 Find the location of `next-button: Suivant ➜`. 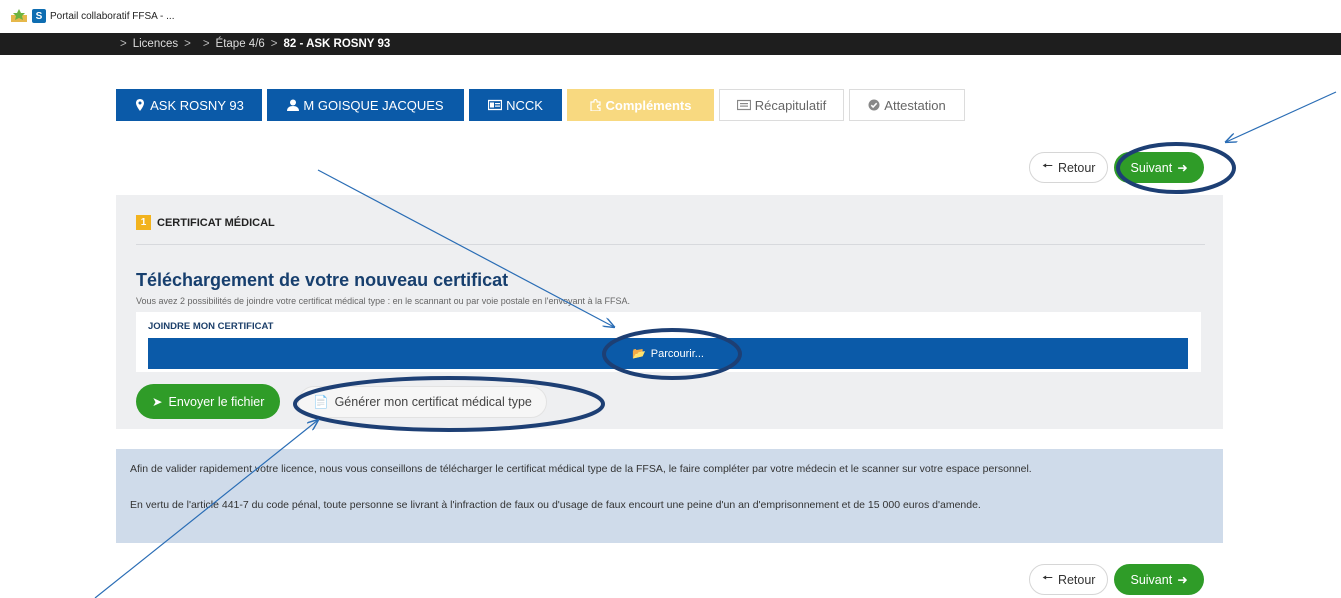

next-button: Suivant ➜ is located at coordinates (1159, 167).